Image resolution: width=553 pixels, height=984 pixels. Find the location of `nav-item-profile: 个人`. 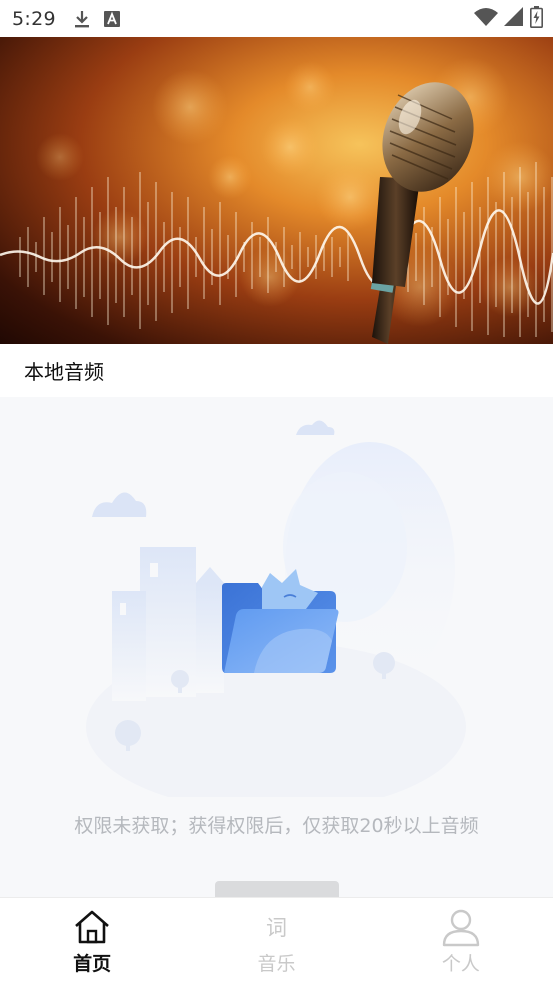

nav-item-profile: 个人 is located at coordinates (461, 941).